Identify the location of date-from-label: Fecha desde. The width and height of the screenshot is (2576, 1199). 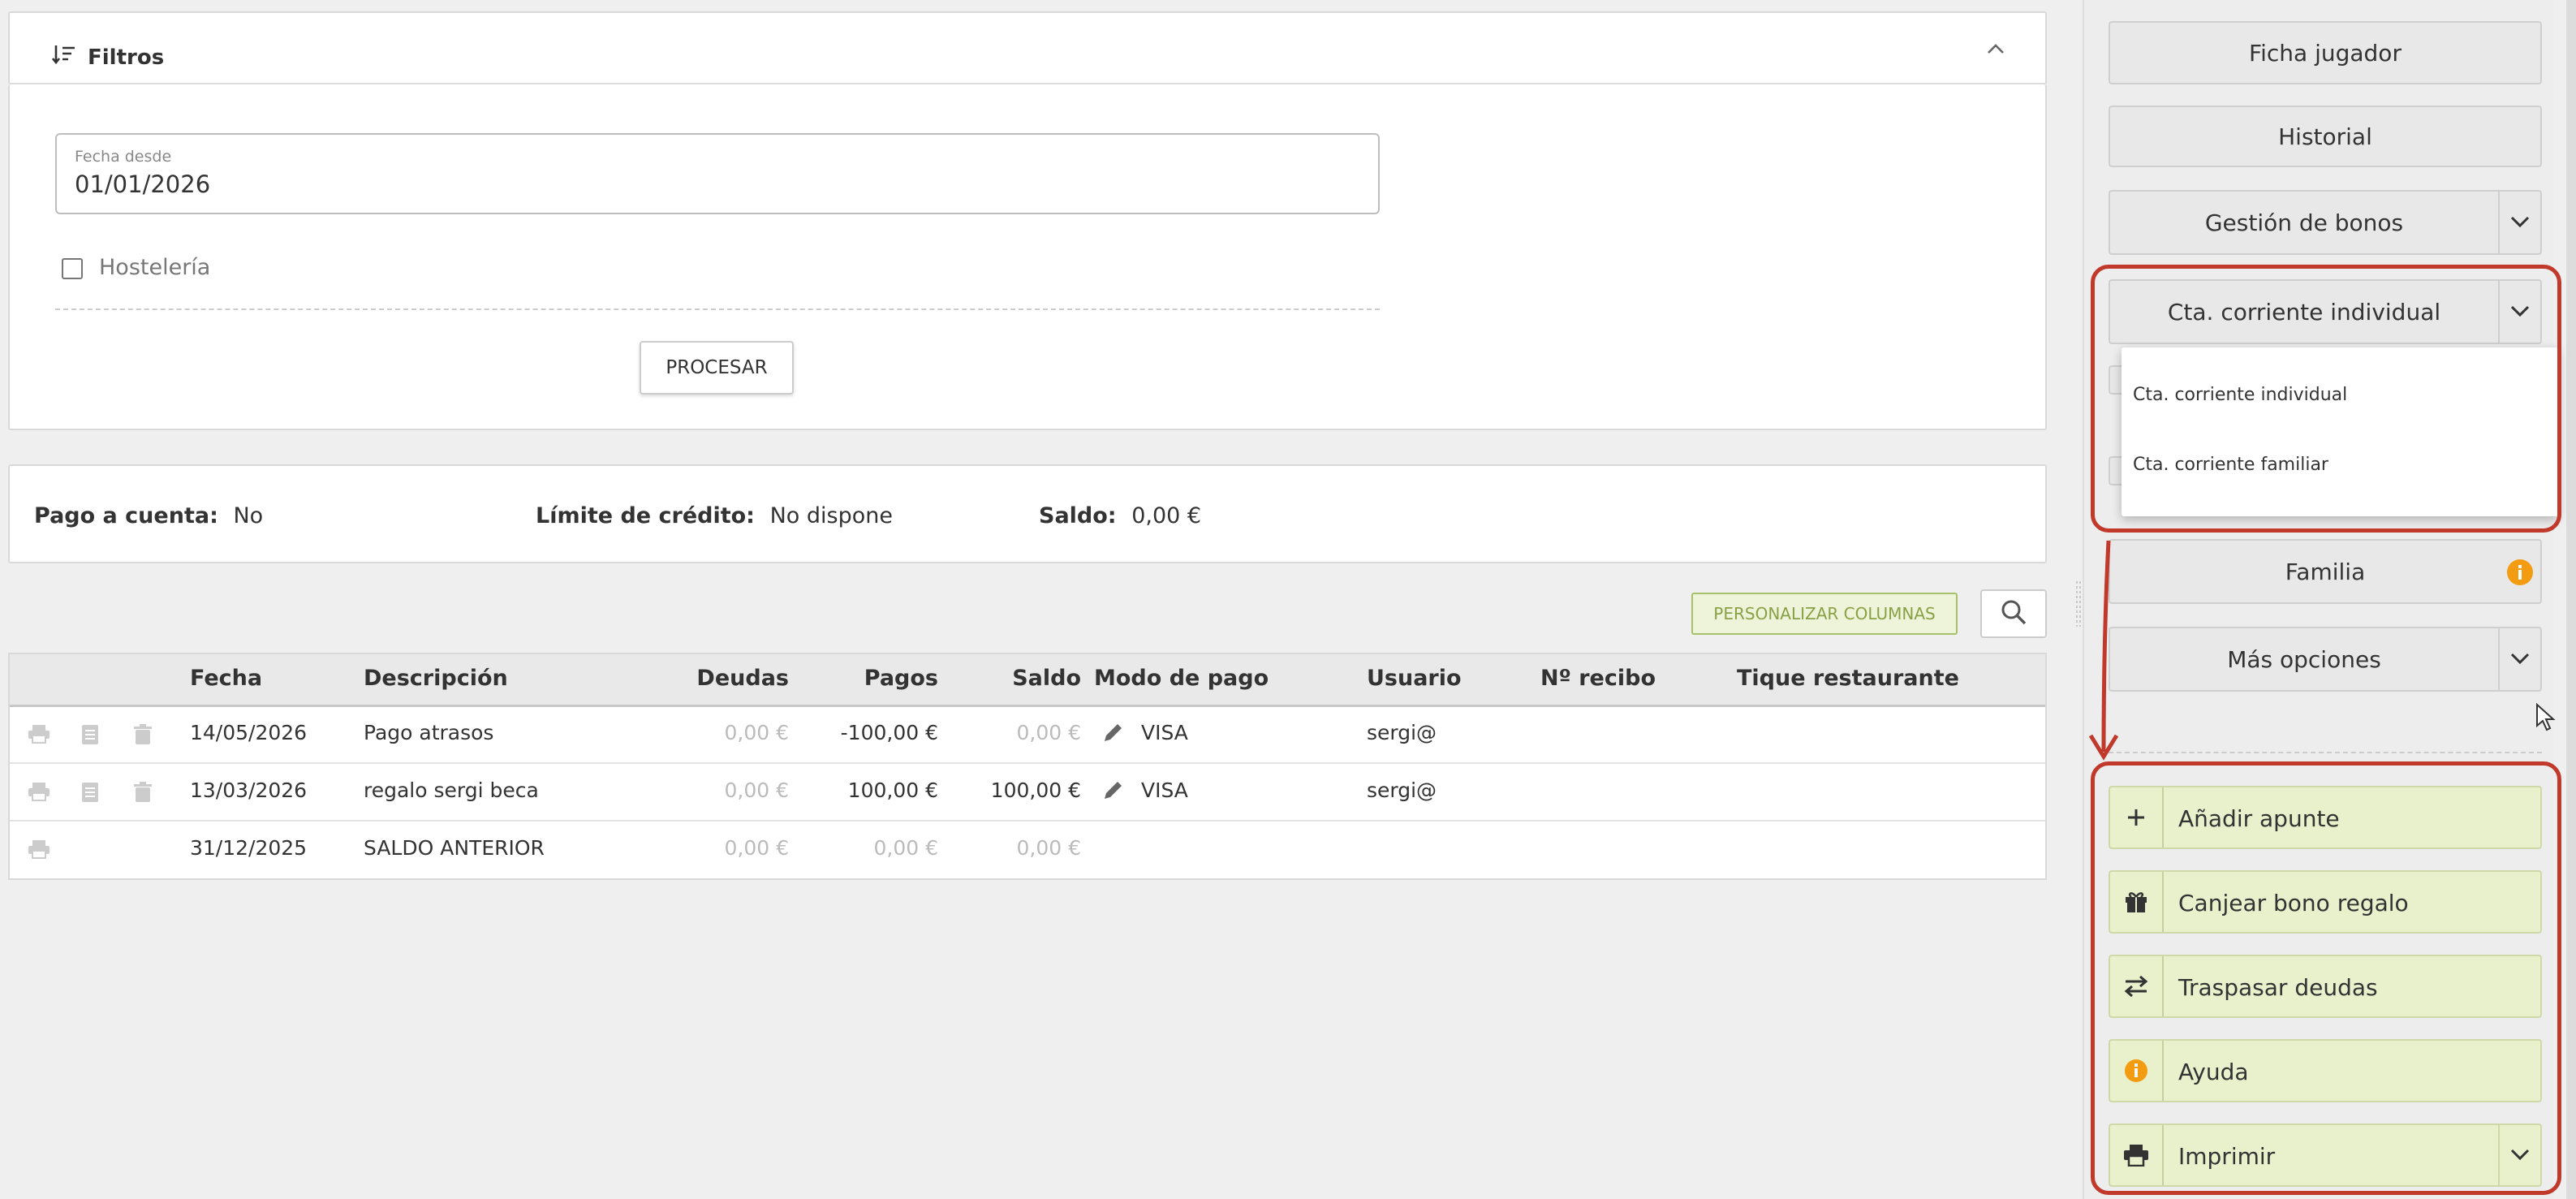
(124, 157).